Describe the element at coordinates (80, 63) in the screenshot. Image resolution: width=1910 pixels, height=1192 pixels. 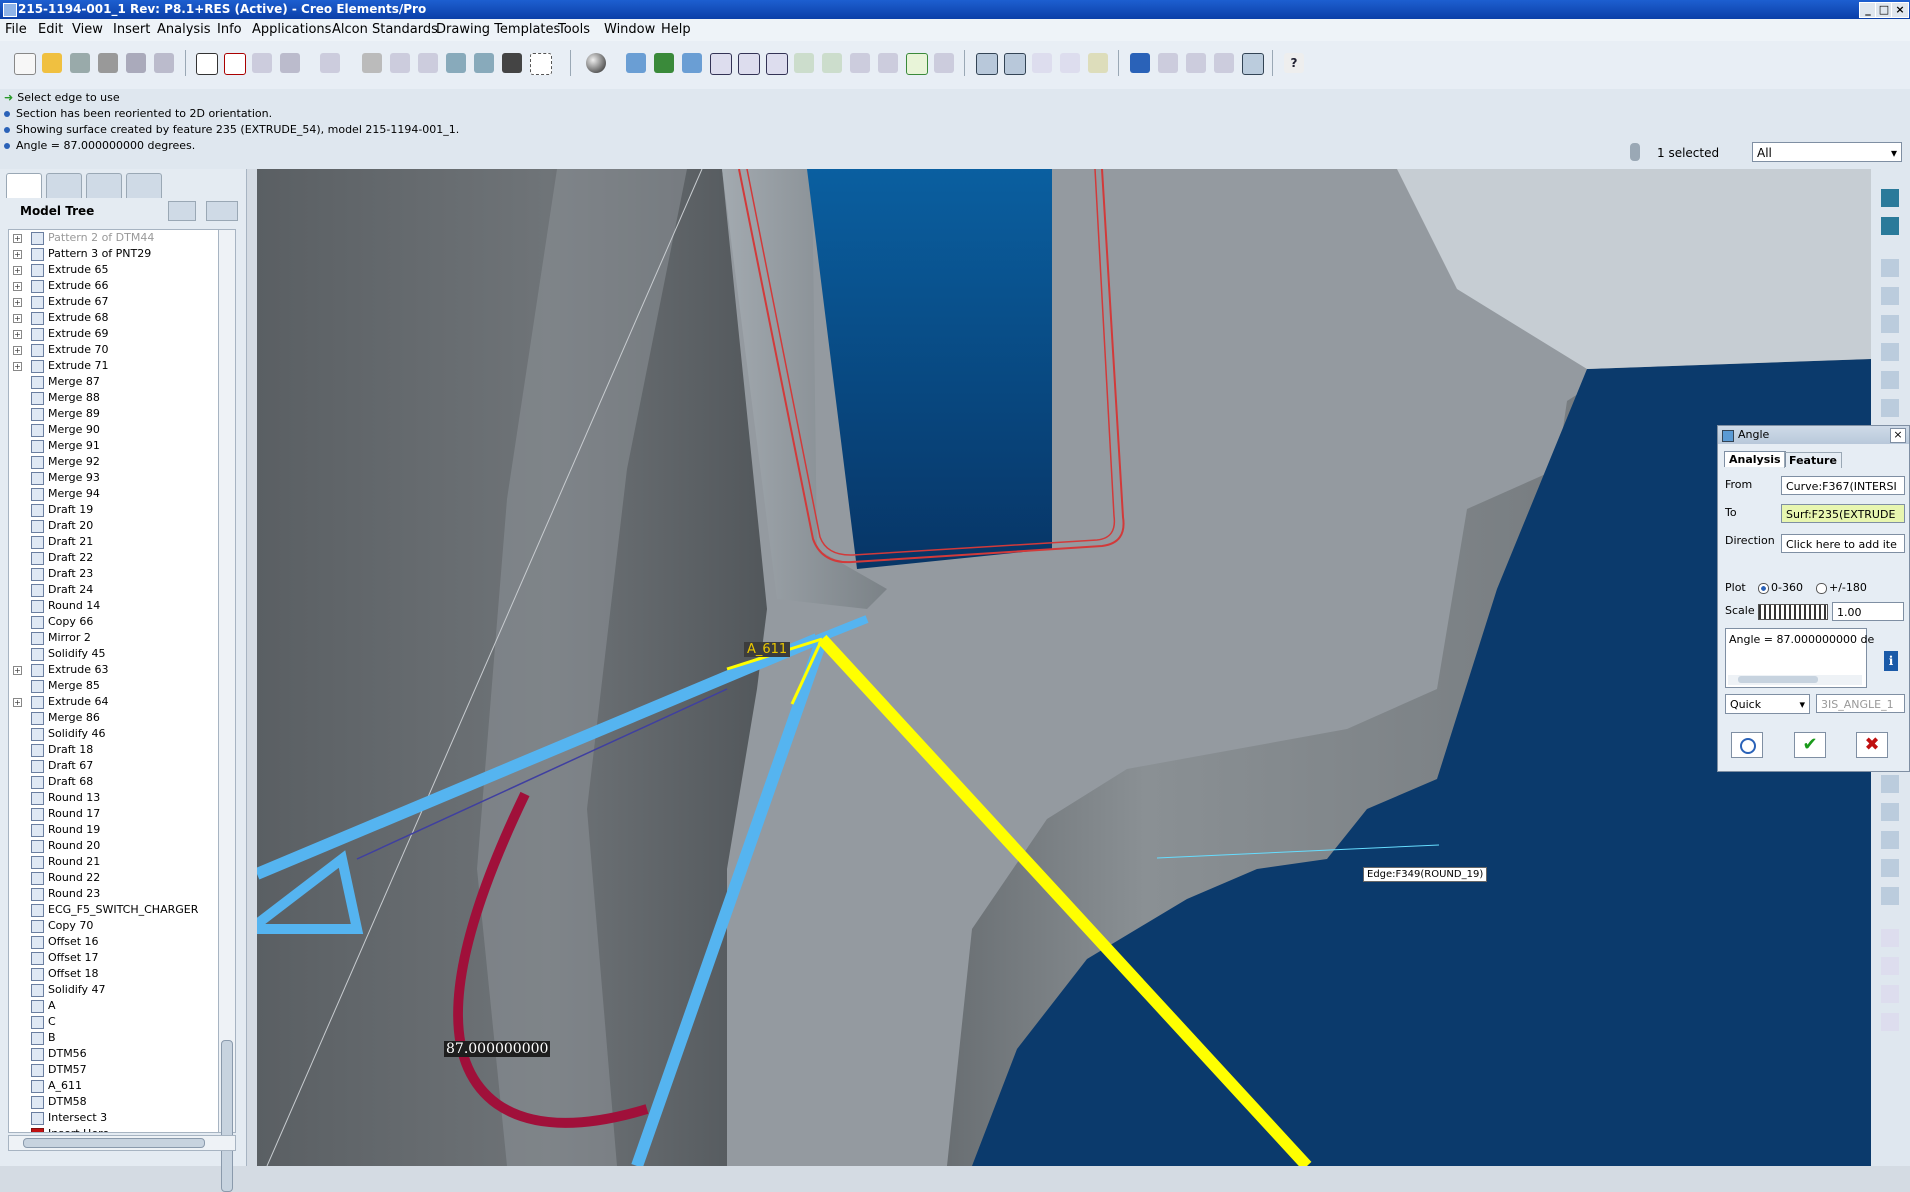
I see `save-icon` at that location.